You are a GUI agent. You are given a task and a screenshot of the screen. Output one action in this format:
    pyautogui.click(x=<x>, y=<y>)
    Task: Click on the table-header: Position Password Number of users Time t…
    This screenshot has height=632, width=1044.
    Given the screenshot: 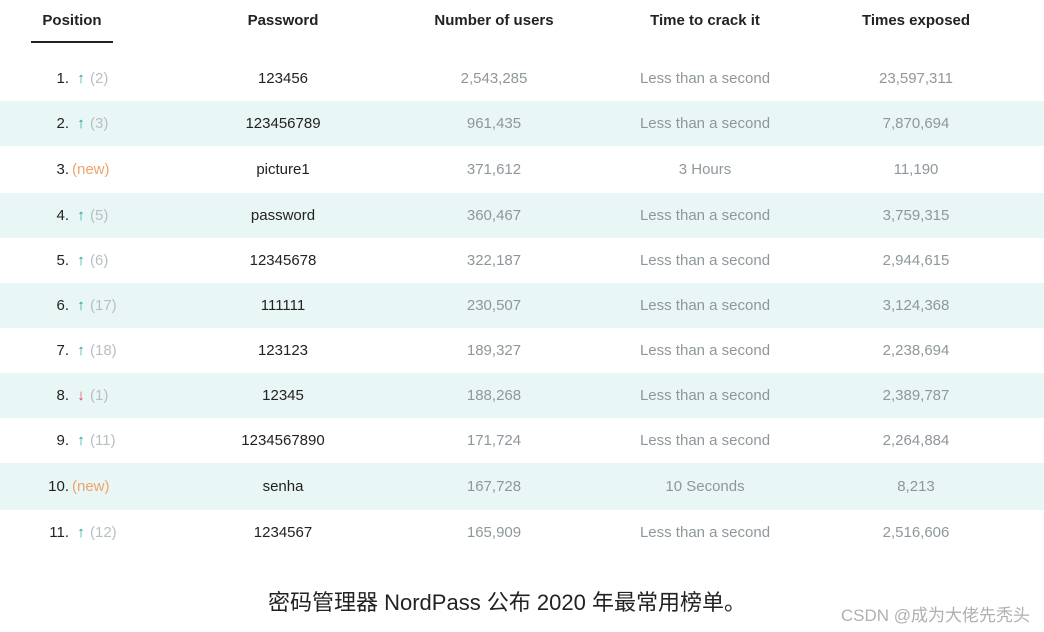 What is the action you would take?
    pyautogui.click(x=522, y=28)
    